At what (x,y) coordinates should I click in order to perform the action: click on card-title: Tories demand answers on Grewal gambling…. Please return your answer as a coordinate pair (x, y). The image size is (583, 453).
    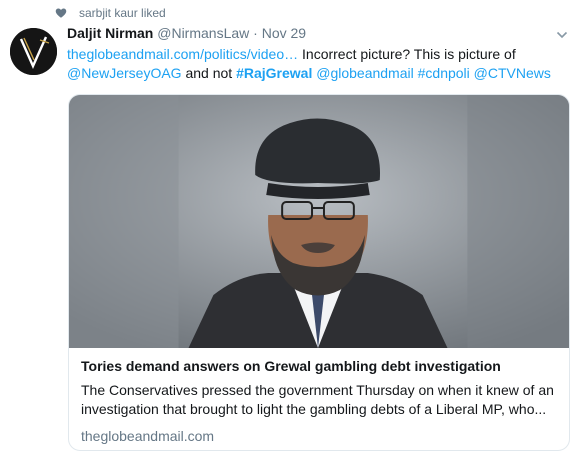
    Looking at the image, I should click on (320, 366).